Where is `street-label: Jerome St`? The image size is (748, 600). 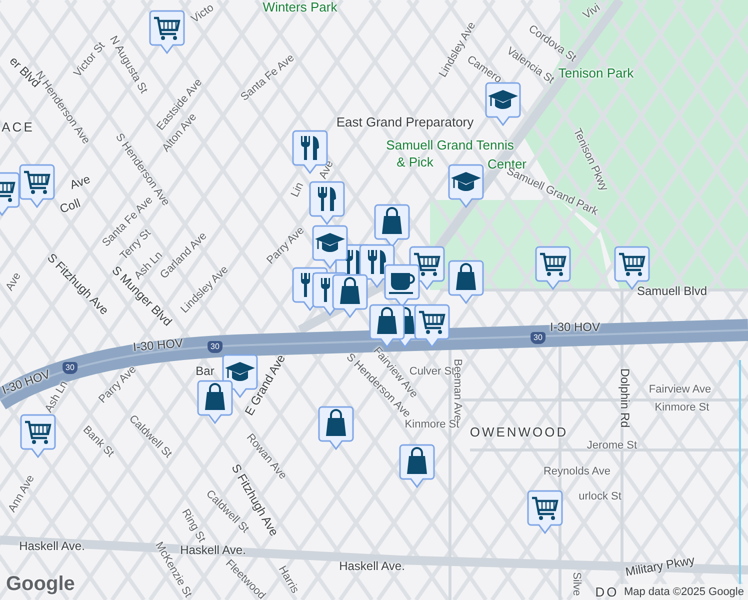
street-label: Jerome St is located at coordinates (612, 446).